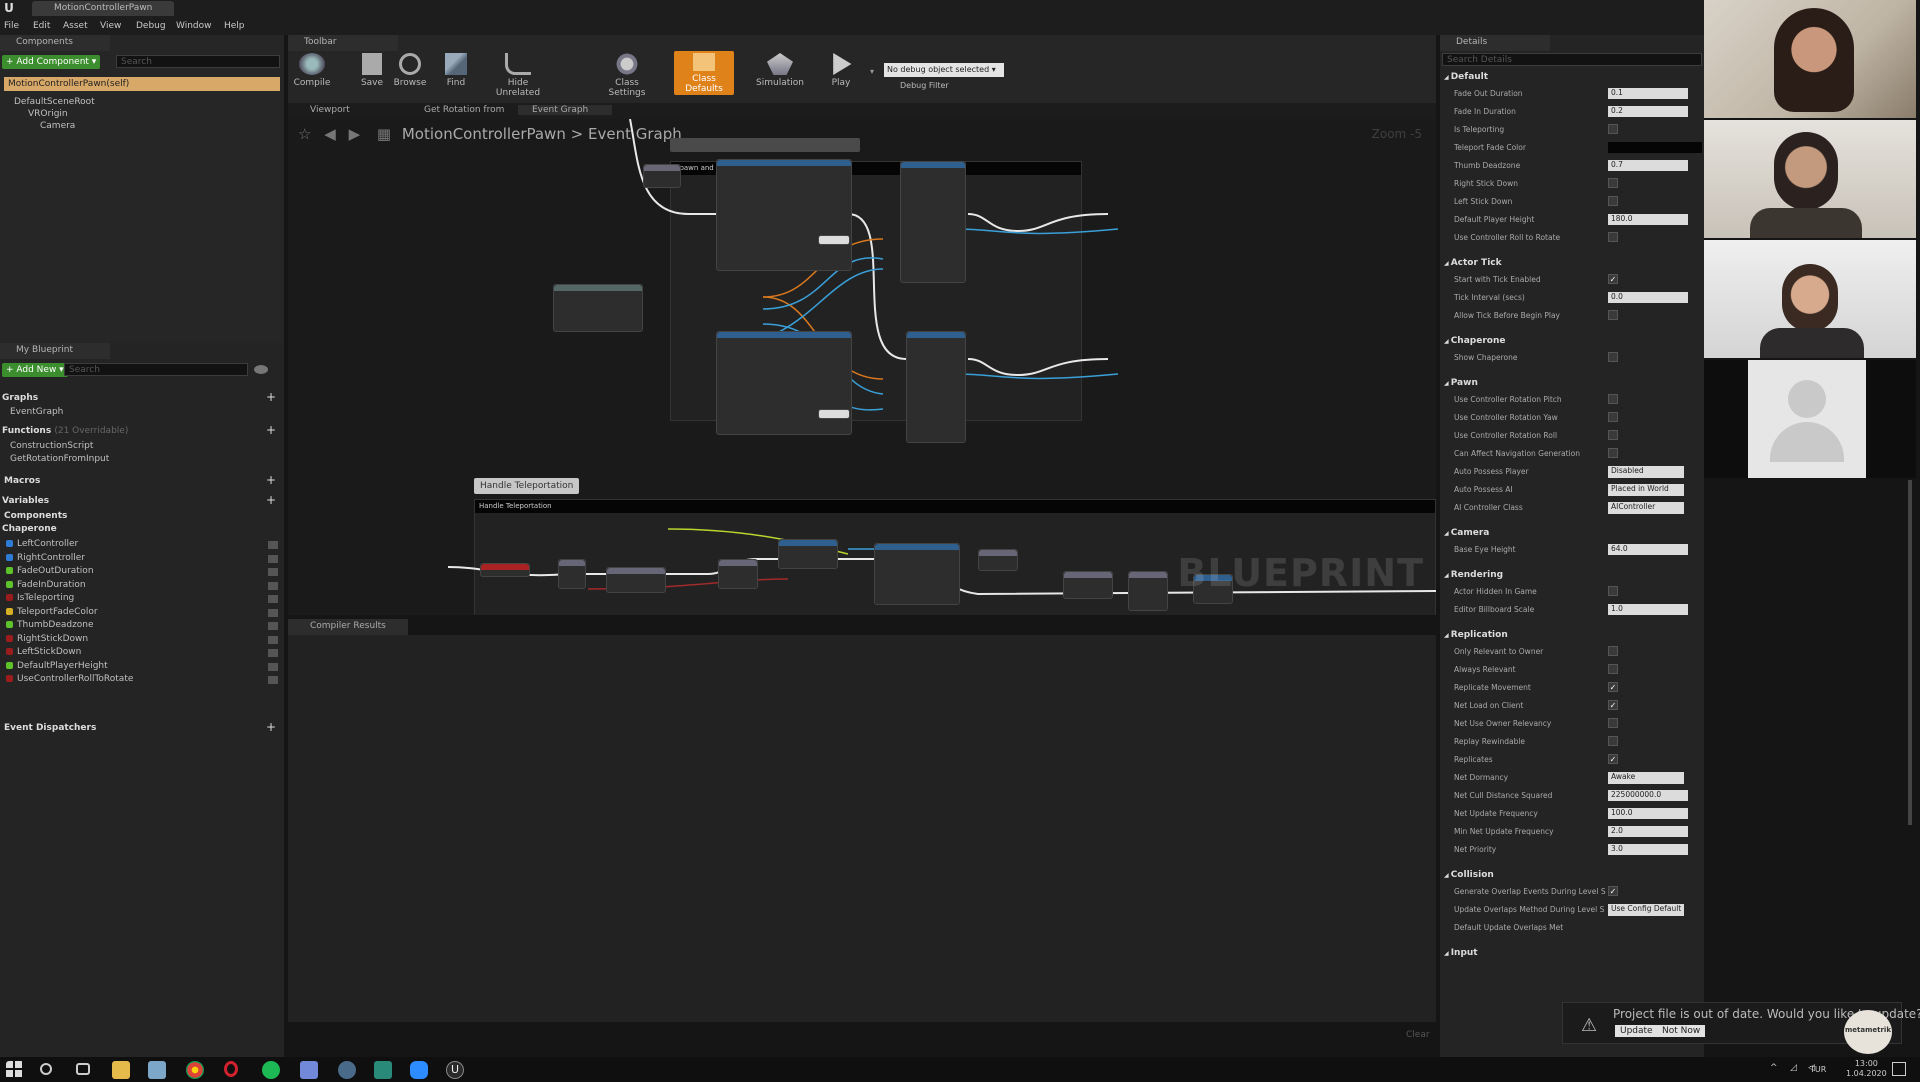 The height and width of the screenshot is (1082, 1920). Describe the element at coordinates (271, 430) in the screenshot. I see `add-function-icon: +` at that location.